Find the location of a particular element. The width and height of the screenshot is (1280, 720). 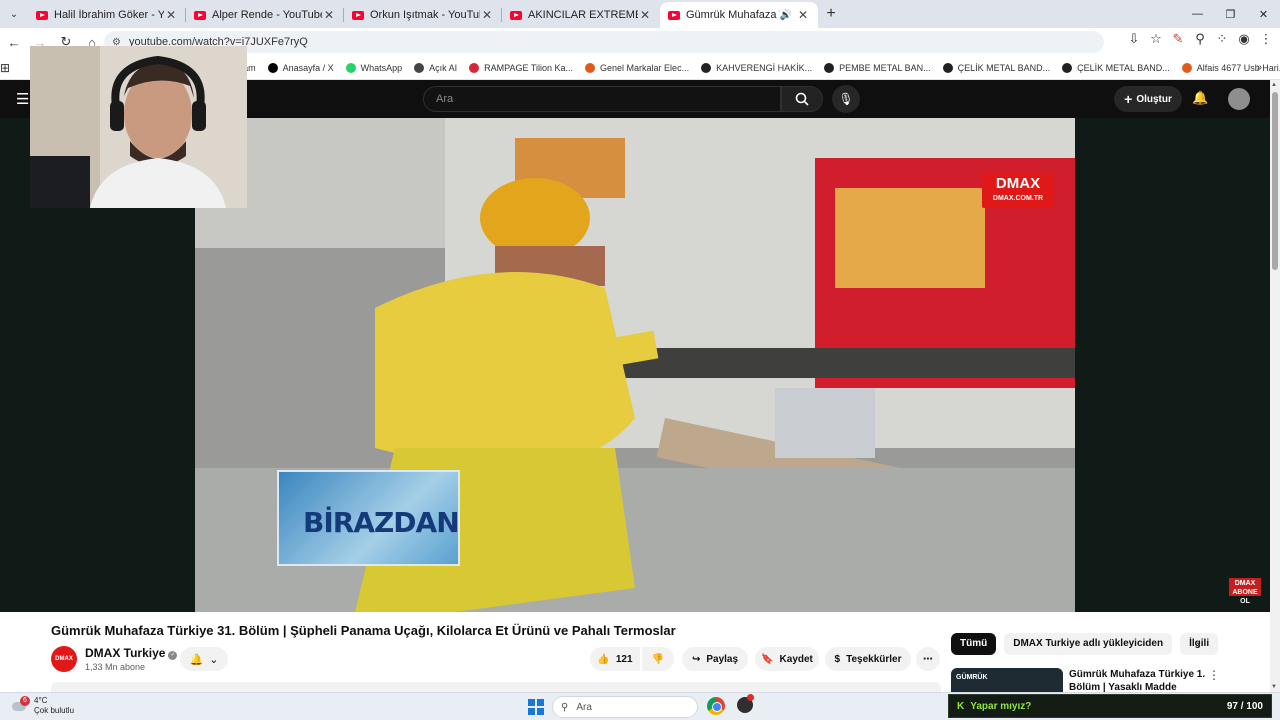

scroll-thumb is located at coordinates (1275, 181).